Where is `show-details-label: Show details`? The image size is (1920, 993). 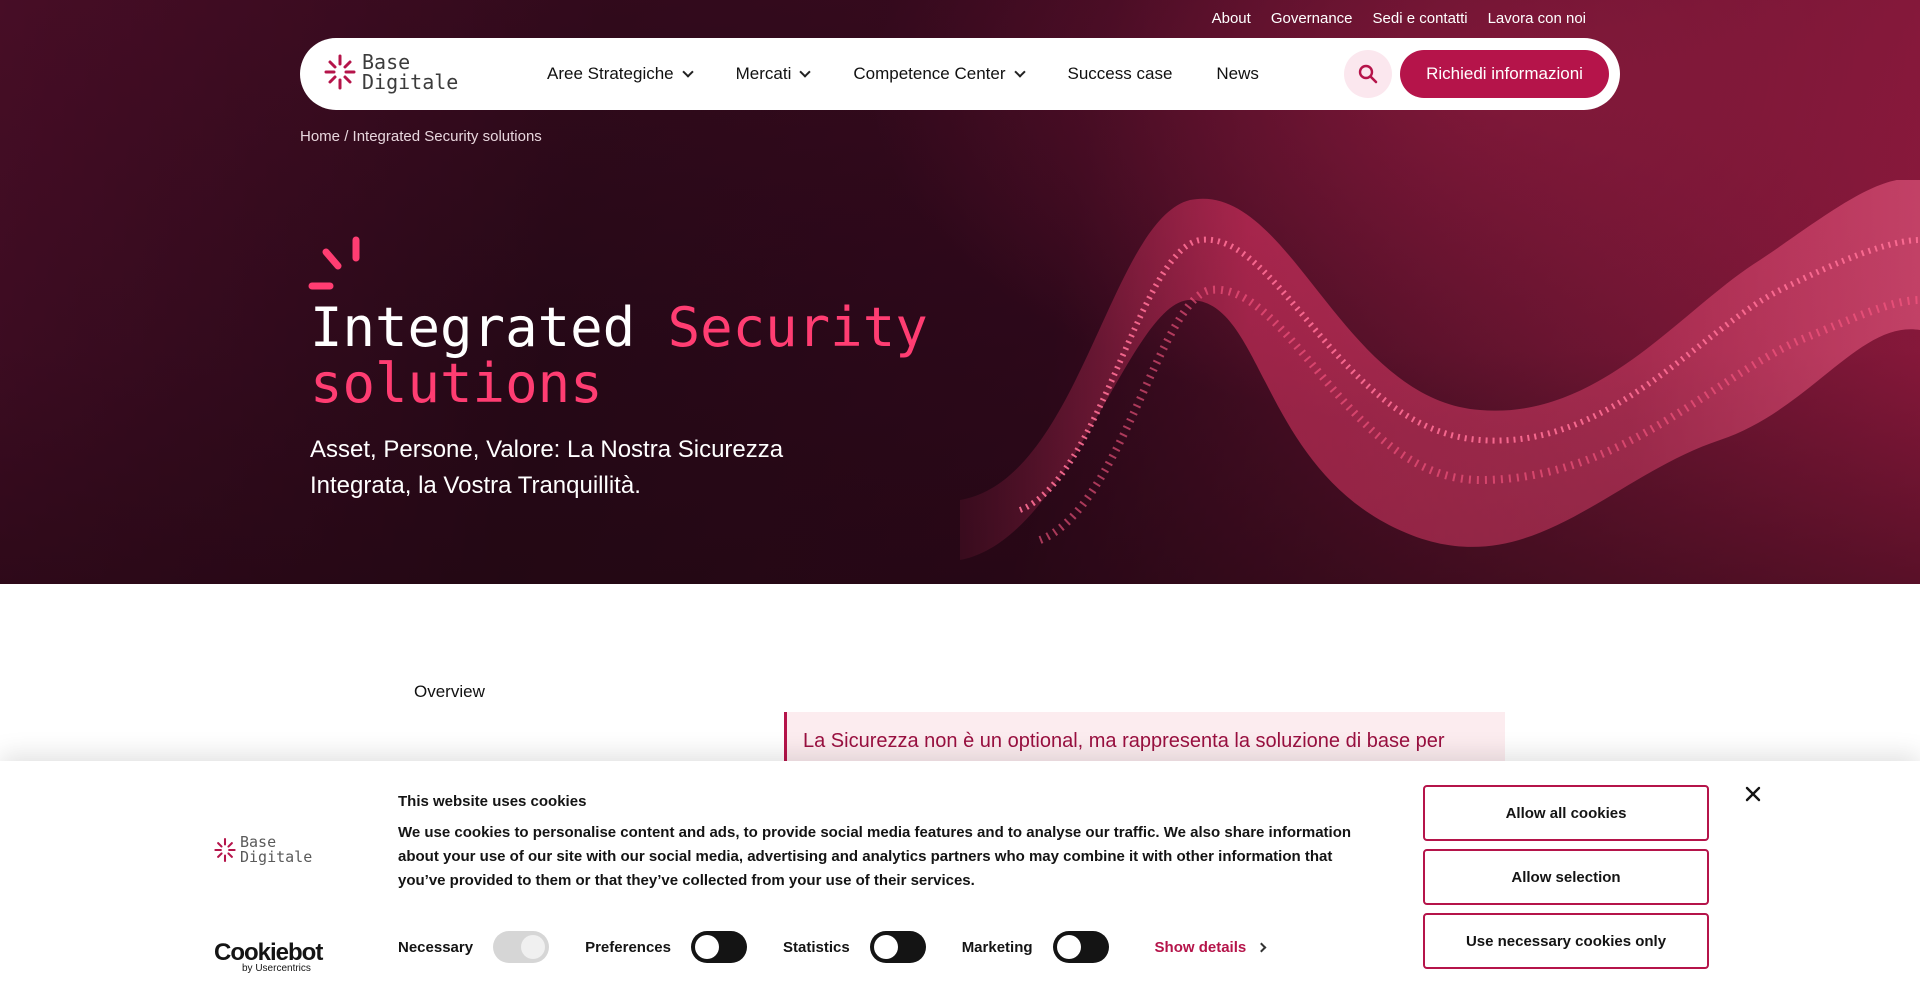 show-details-label: Show details is located at coordinates (1200, 947).